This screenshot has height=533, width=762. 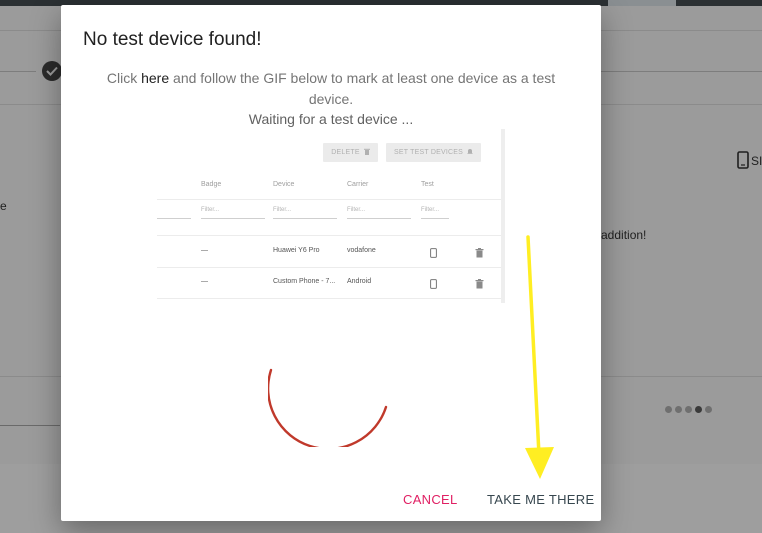 I want to click on loading-spinner-icon, so click(x=327, y=409).